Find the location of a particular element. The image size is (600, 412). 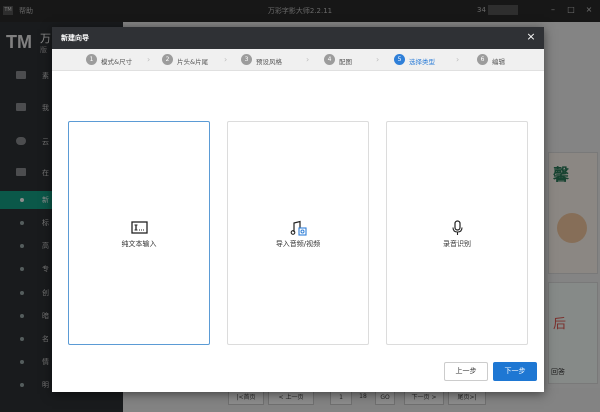

close-icon: × is located at coordinates (531, 37).